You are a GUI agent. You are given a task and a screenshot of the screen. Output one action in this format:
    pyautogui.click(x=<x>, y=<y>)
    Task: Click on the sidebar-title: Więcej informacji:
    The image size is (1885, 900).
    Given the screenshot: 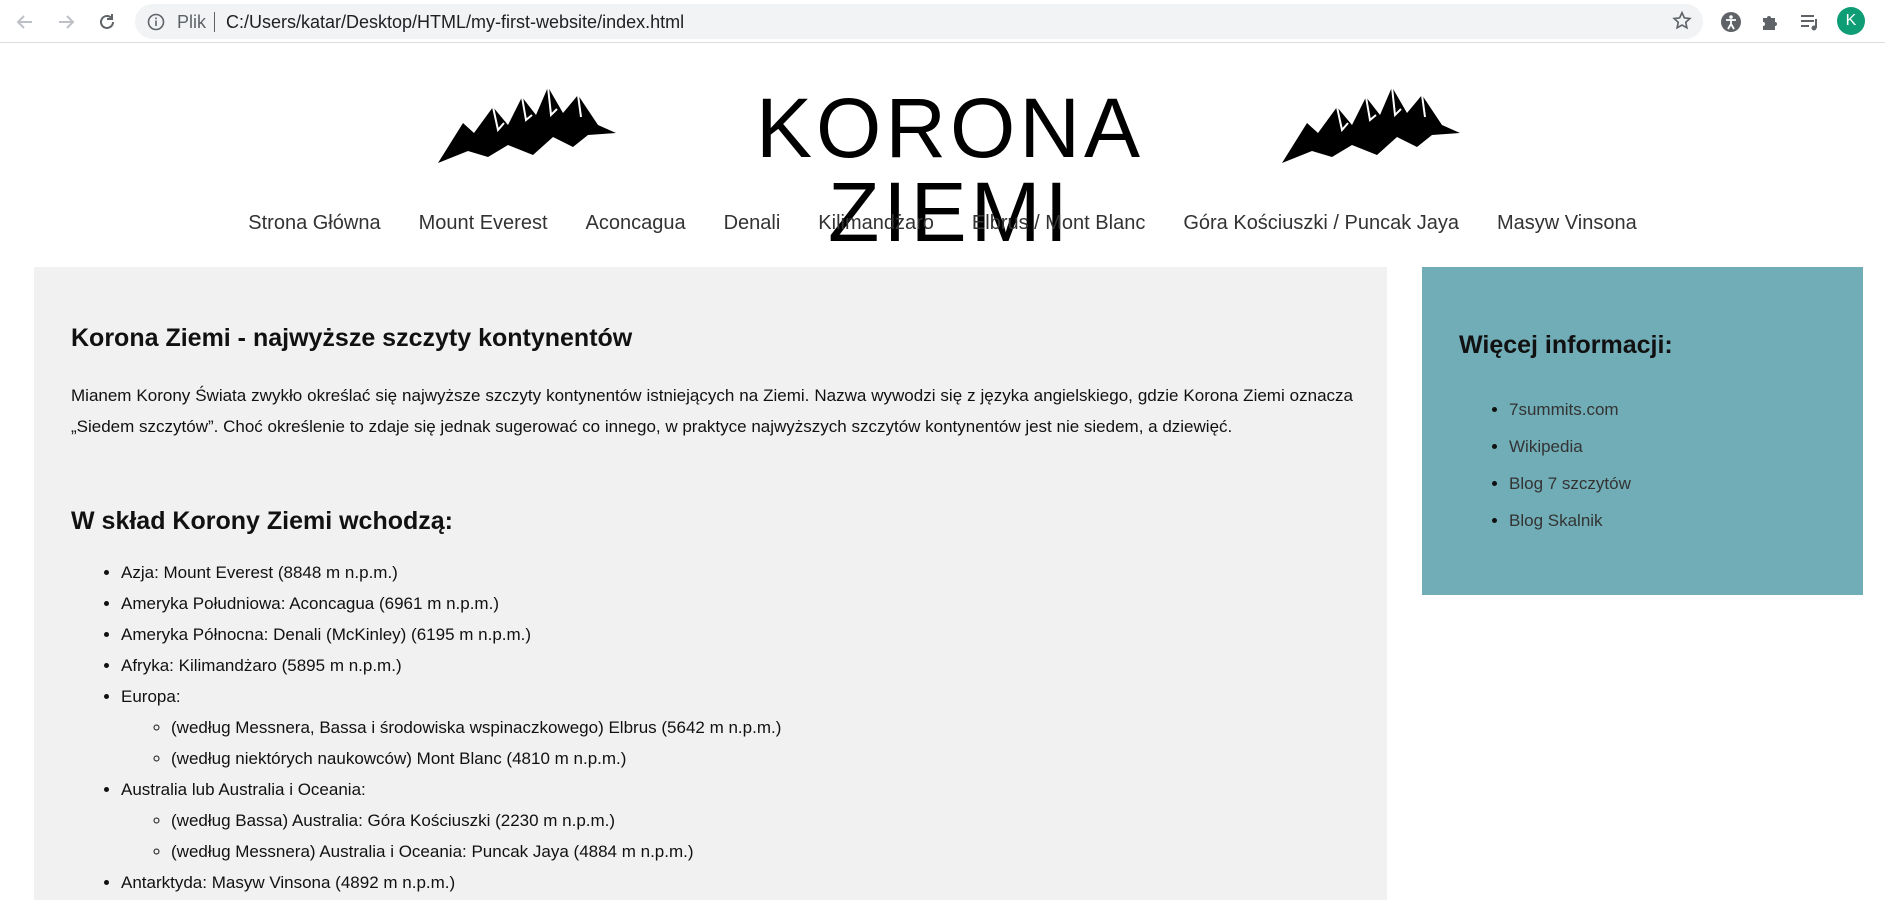 What is the action you would take?
    pyautogui.click(x=1566, y=345)
    